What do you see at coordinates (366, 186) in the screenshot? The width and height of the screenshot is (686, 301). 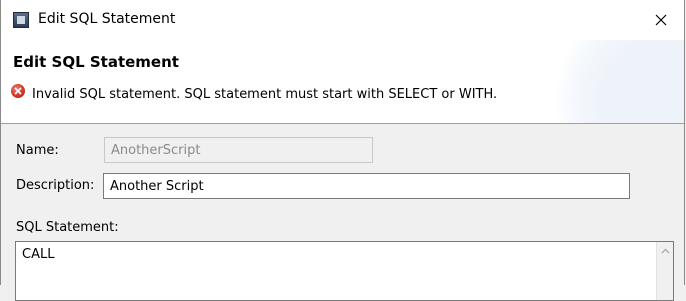 I see `description-field: Another Script` at bounding box center [366, 186].